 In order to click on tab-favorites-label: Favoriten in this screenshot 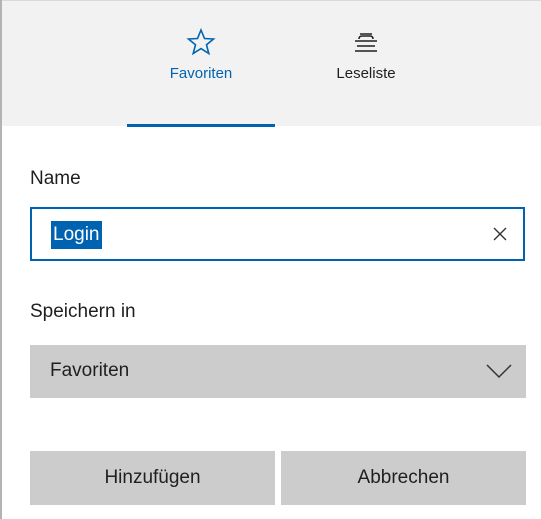, I will do `click(201, 73)`.